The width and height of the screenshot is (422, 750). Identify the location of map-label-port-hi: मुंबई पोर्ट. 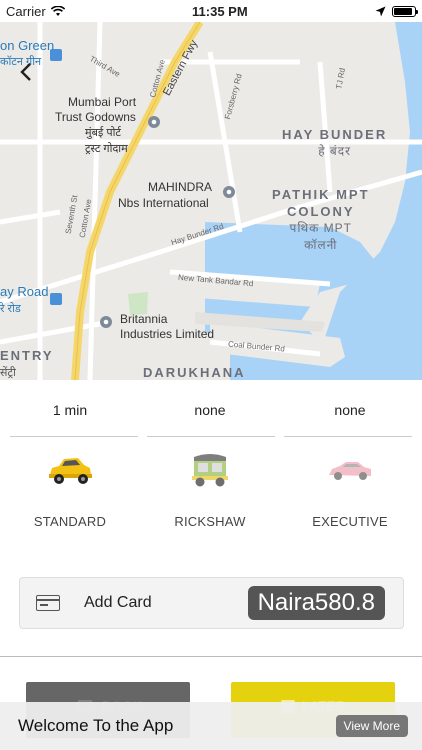
(103, 133).